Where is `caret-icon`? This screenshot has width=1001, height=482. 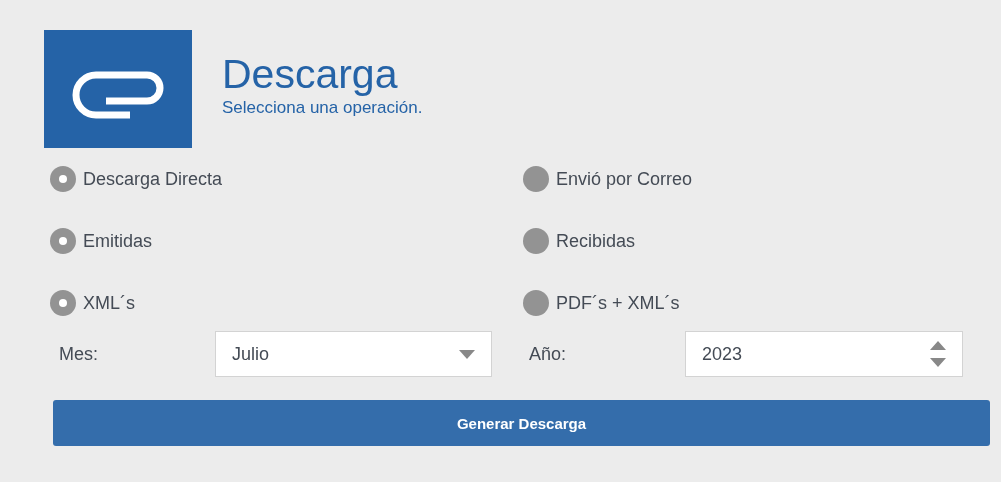
caret-icon is located at coordinates (467, 354).